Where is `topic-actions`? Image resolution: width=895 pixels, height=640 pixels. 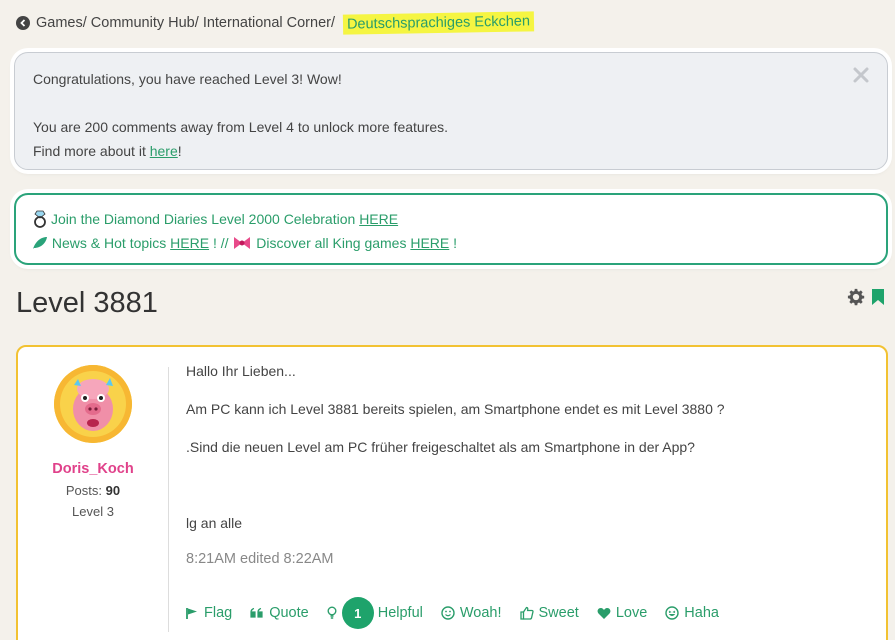 topic-actions is located at coordinates (866, 297).